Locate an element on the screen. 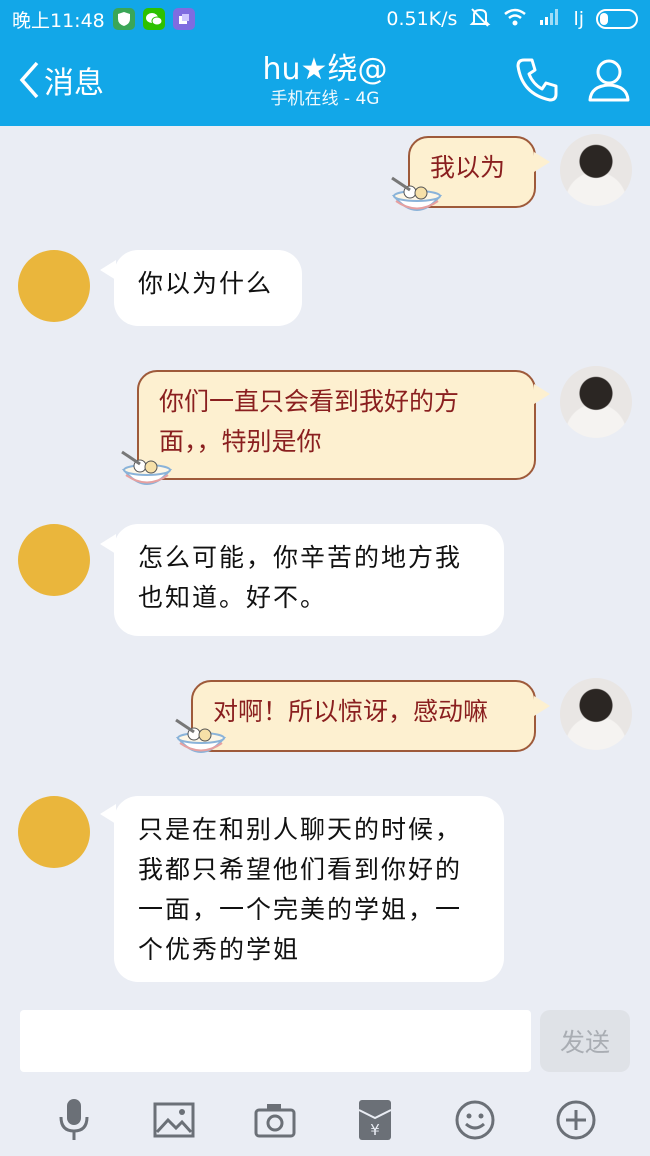 The height and width of the screenshot is (1156, 650). compose-toolbar: ¥ is located at coordinates (325, 1120).